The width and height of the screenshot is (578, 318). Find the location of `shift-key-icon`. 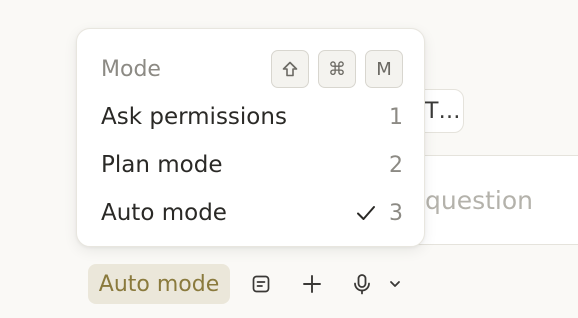

shift-key-icon is located at coordinates (290, 69).